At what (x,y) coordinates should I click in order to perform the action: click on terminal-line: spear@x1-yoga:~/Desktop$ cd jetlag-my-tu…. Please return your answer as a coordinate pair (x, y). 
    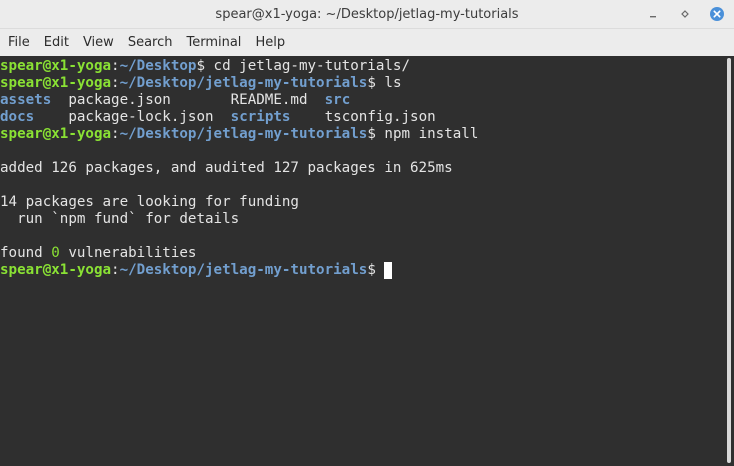
    Looking at the image, I should click on (205, 66).